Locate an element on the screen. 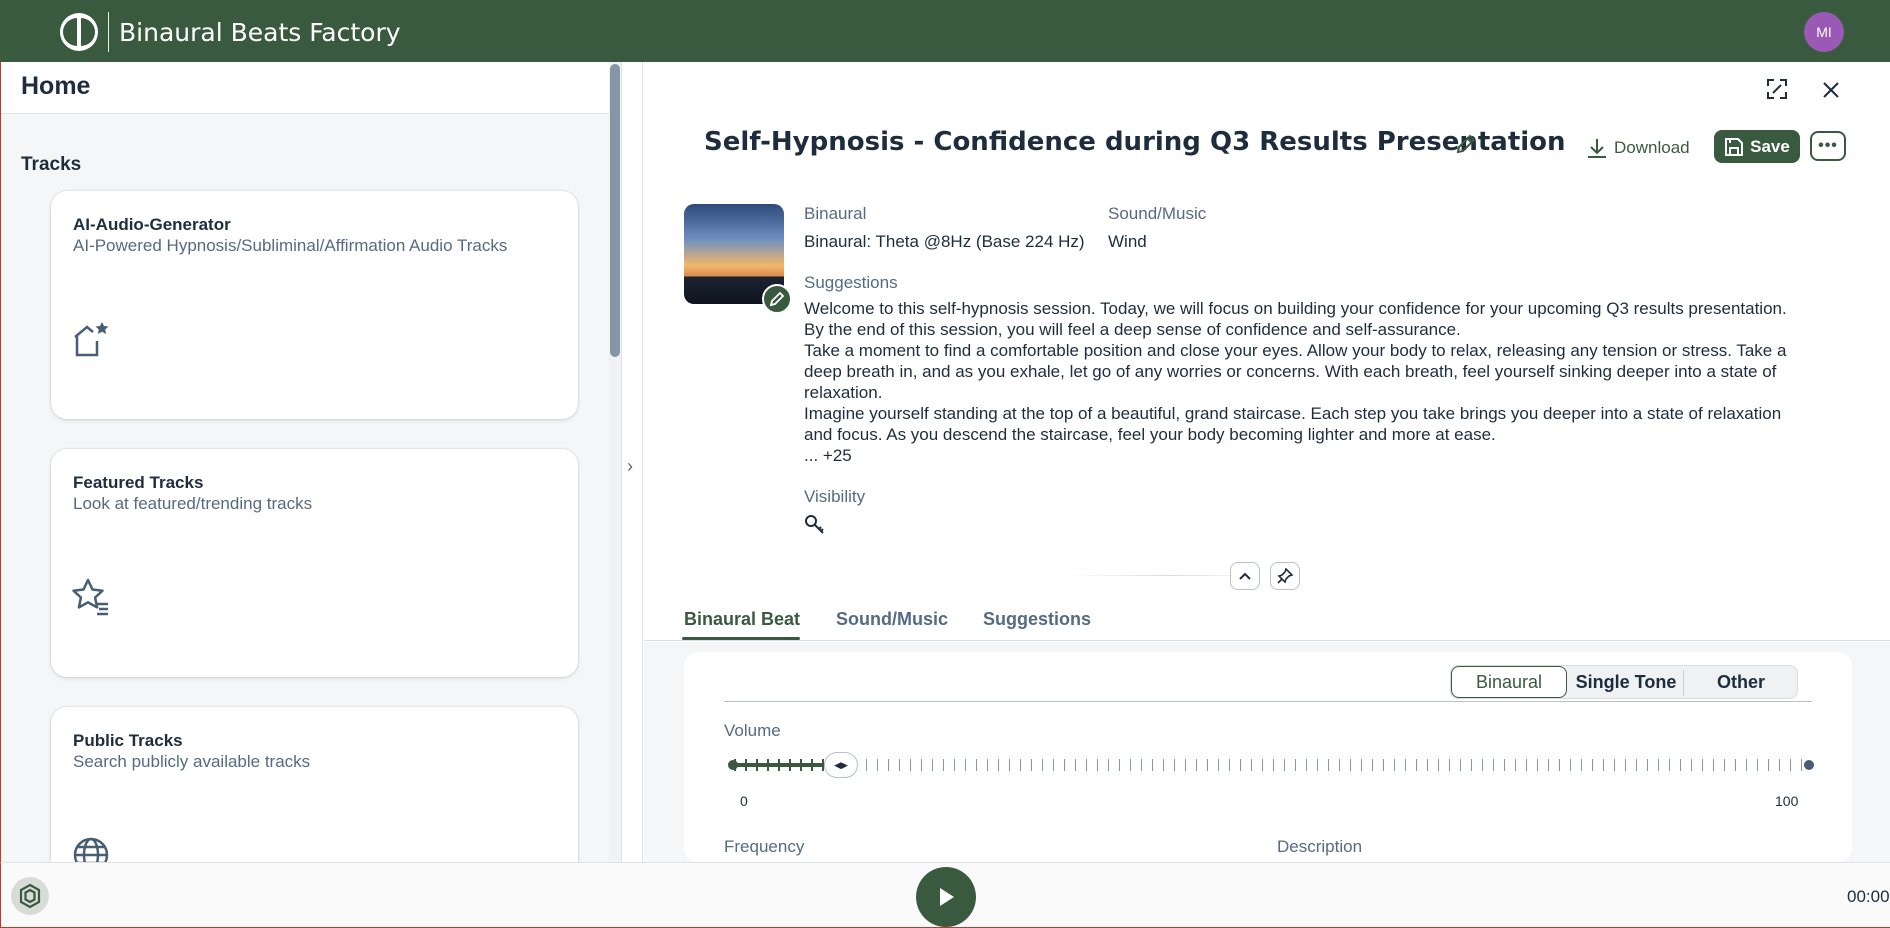  slider-min-label: 0 is located at coordinates (744, 801).